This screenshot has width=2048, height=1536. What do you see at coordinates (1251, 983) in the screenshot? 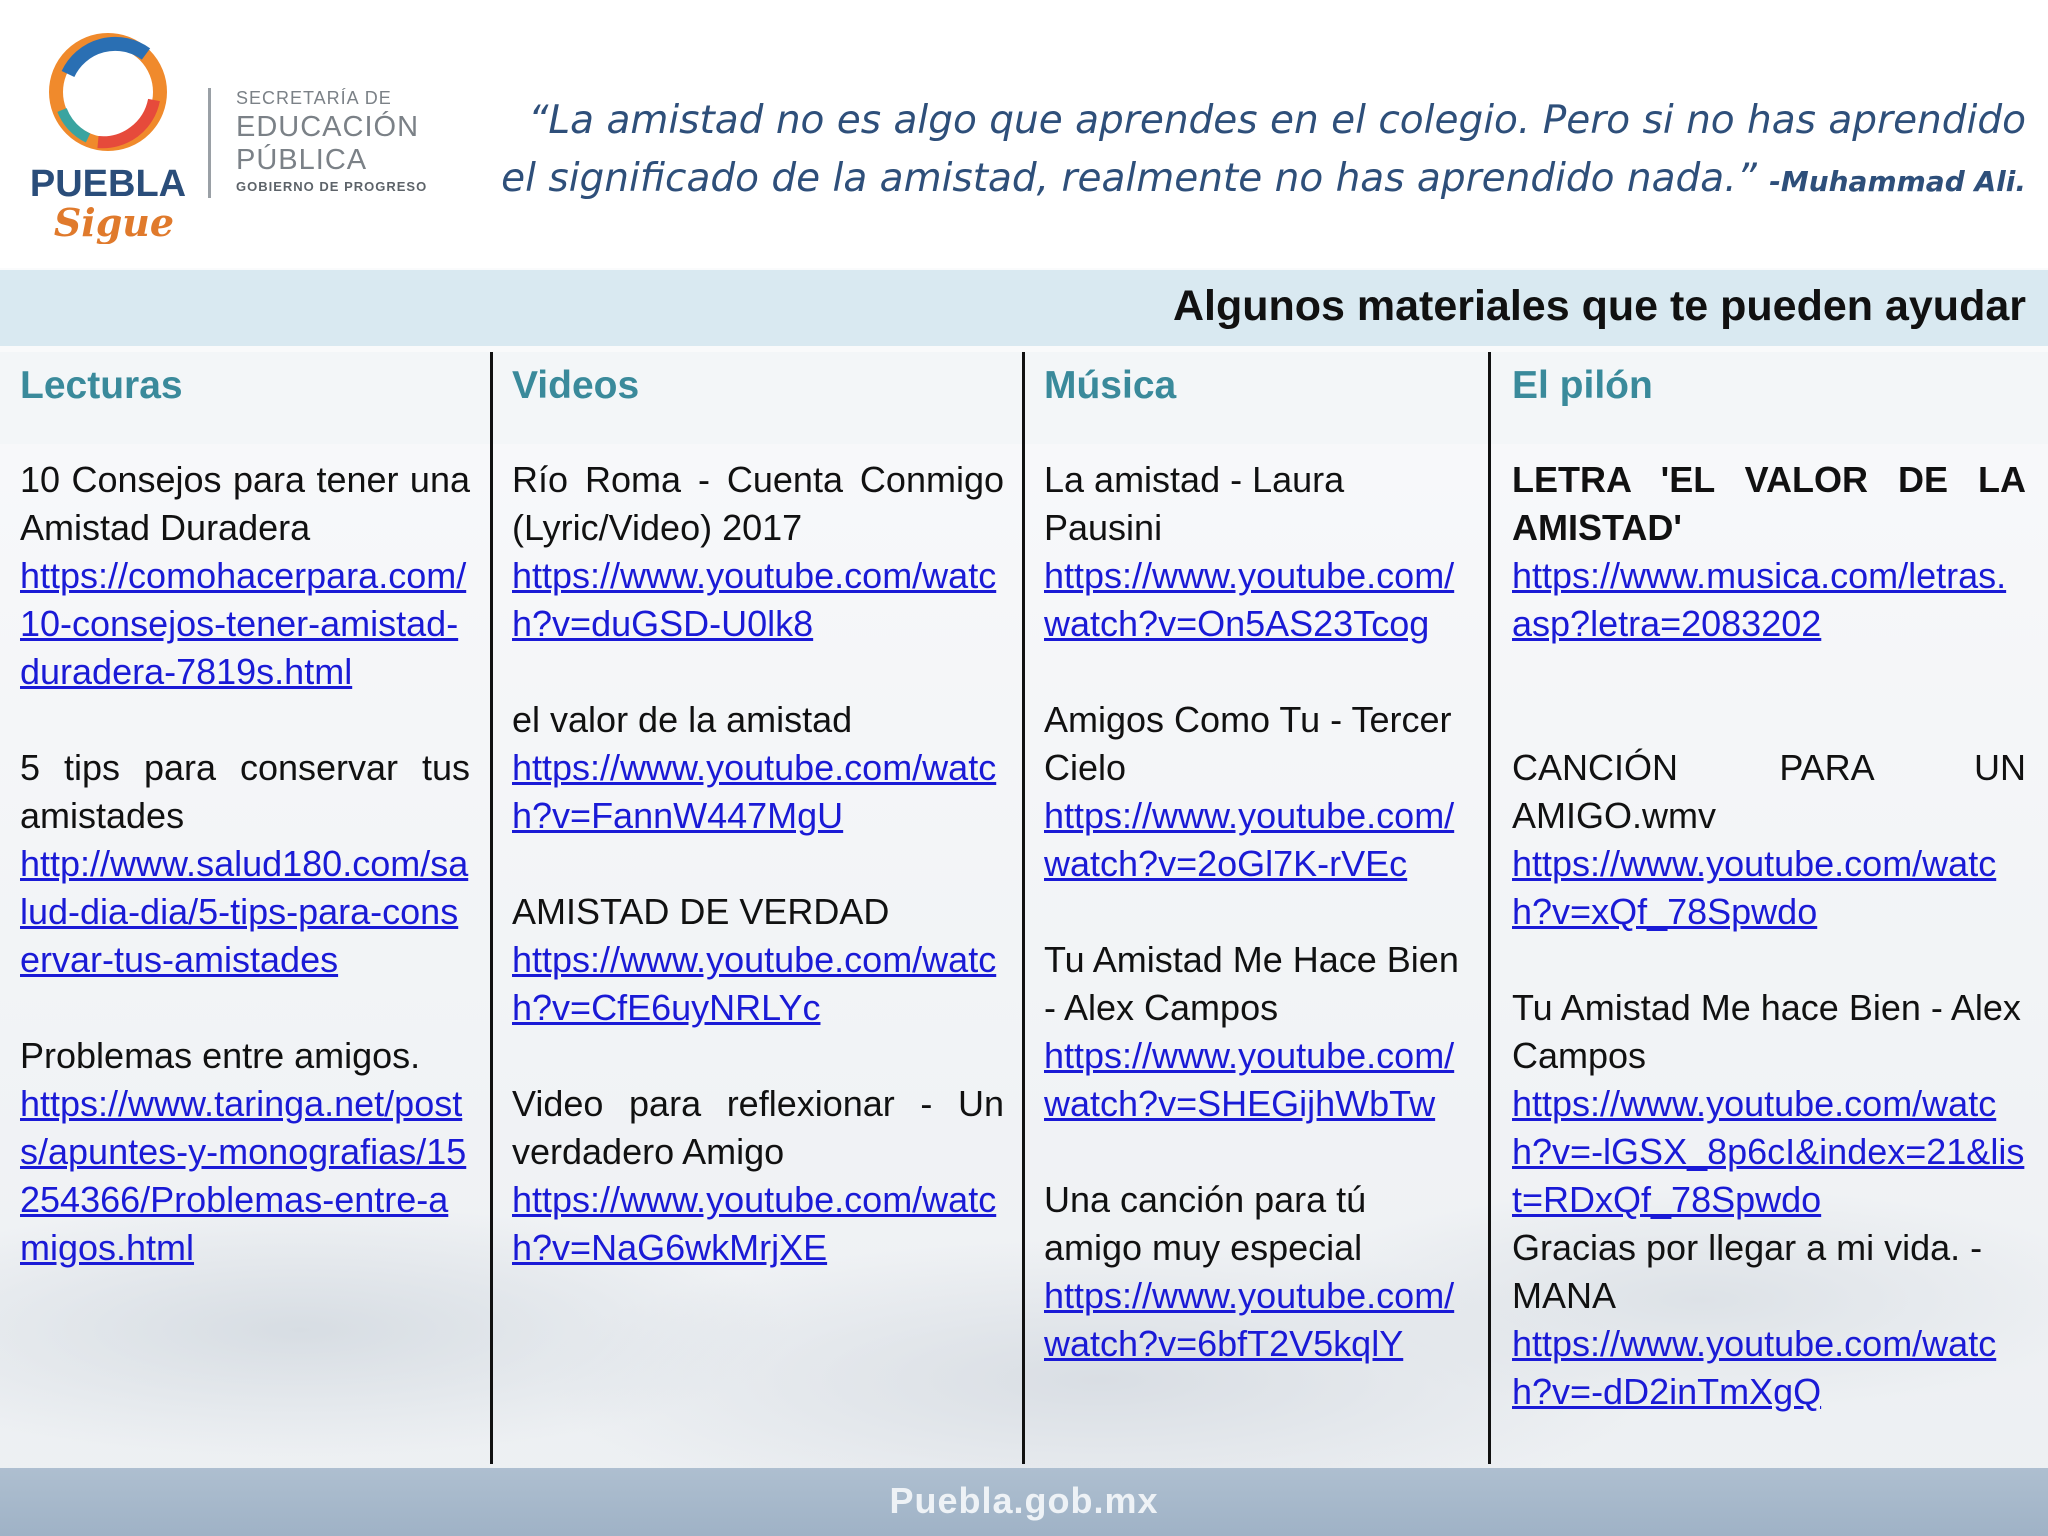
I see `list-item-title: Tu Amistad Me Hace Bien - Alex Campos` at bounding box center [1251, 983].